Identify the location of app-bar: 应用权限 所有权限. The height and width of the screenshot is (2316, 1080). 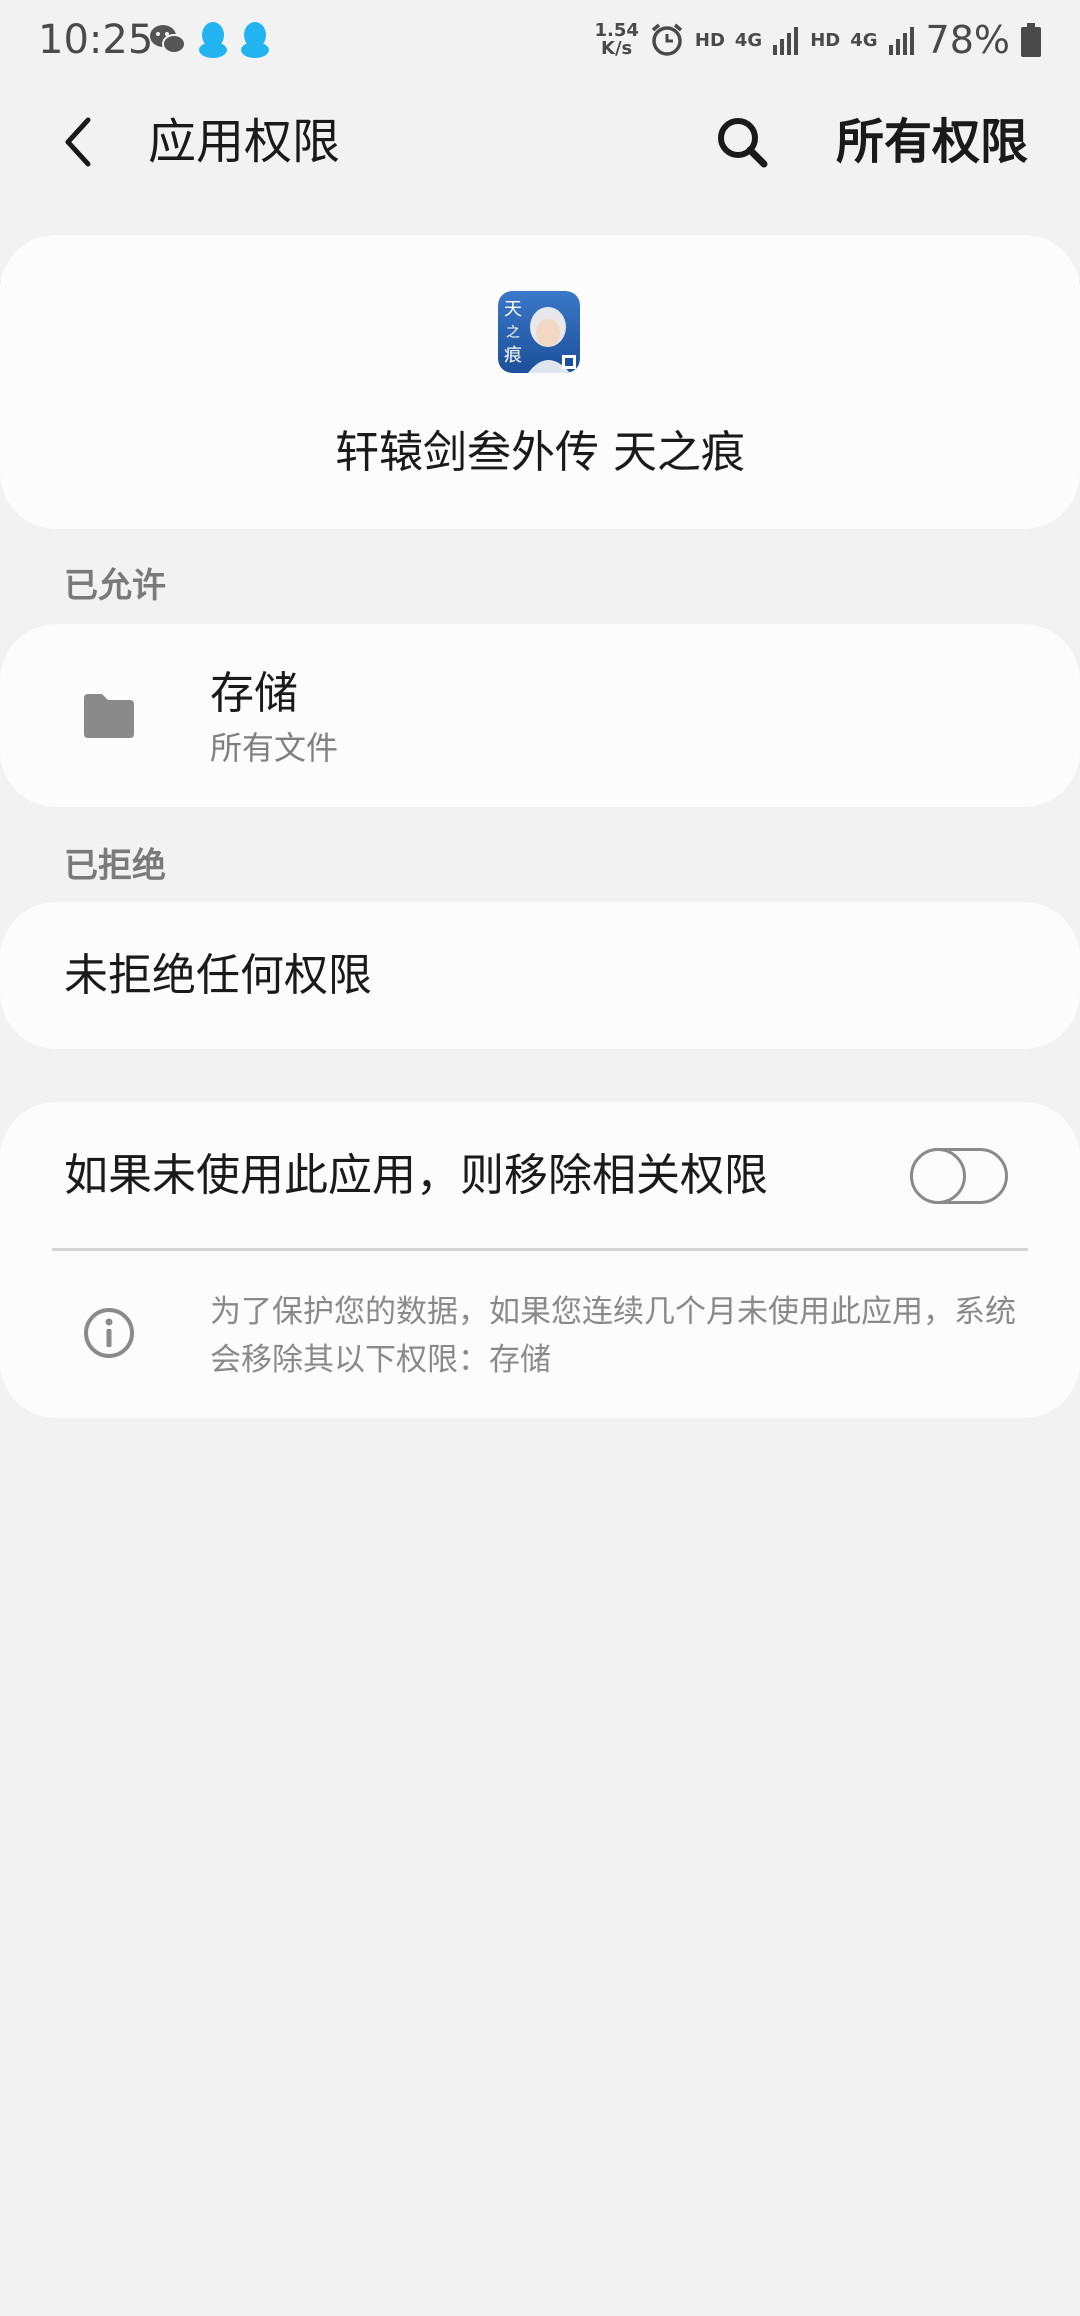
(540, 142).